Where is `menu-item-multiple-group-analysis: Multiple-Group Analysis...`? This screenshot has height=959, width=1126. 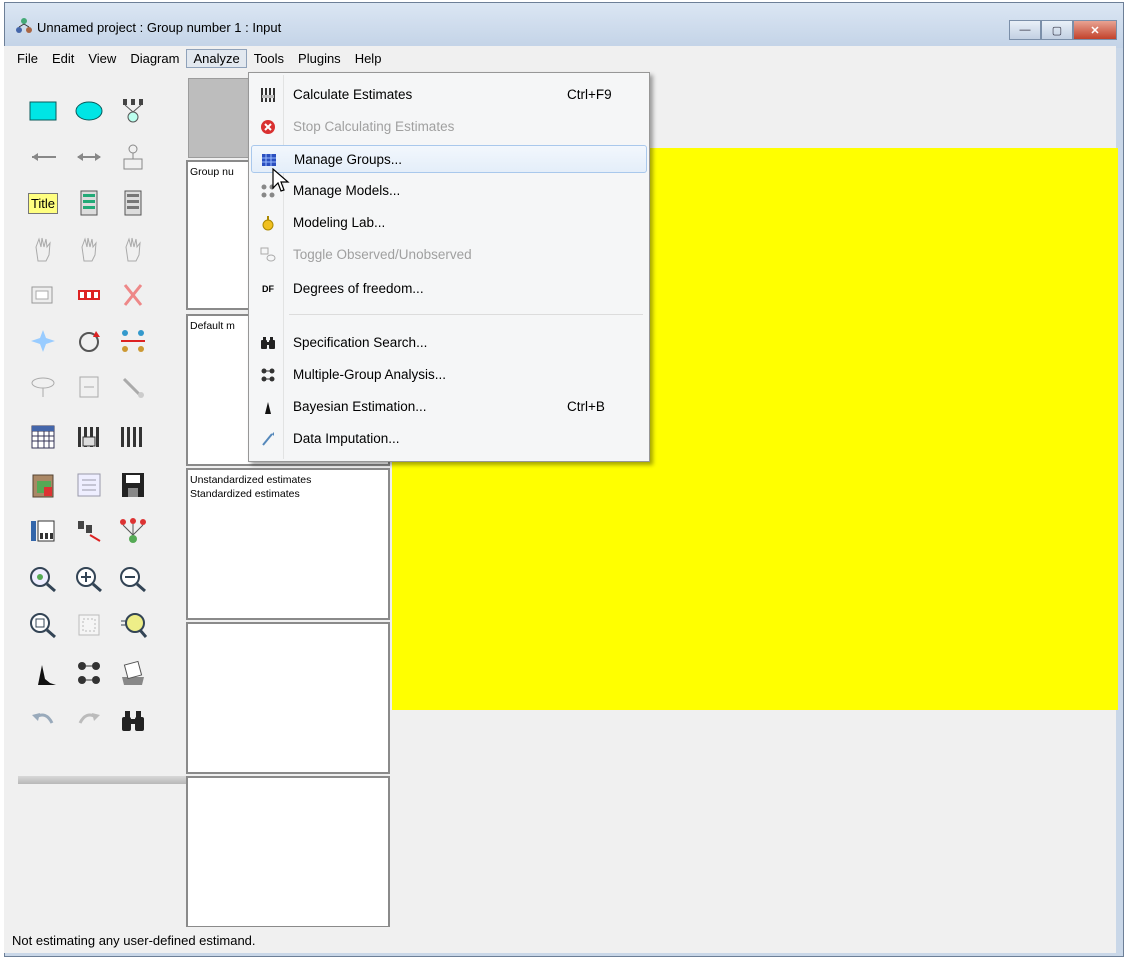 menu-item-multiple-group-analysis: Multiple-Group Analysis... is located at coordinates (449, 375).